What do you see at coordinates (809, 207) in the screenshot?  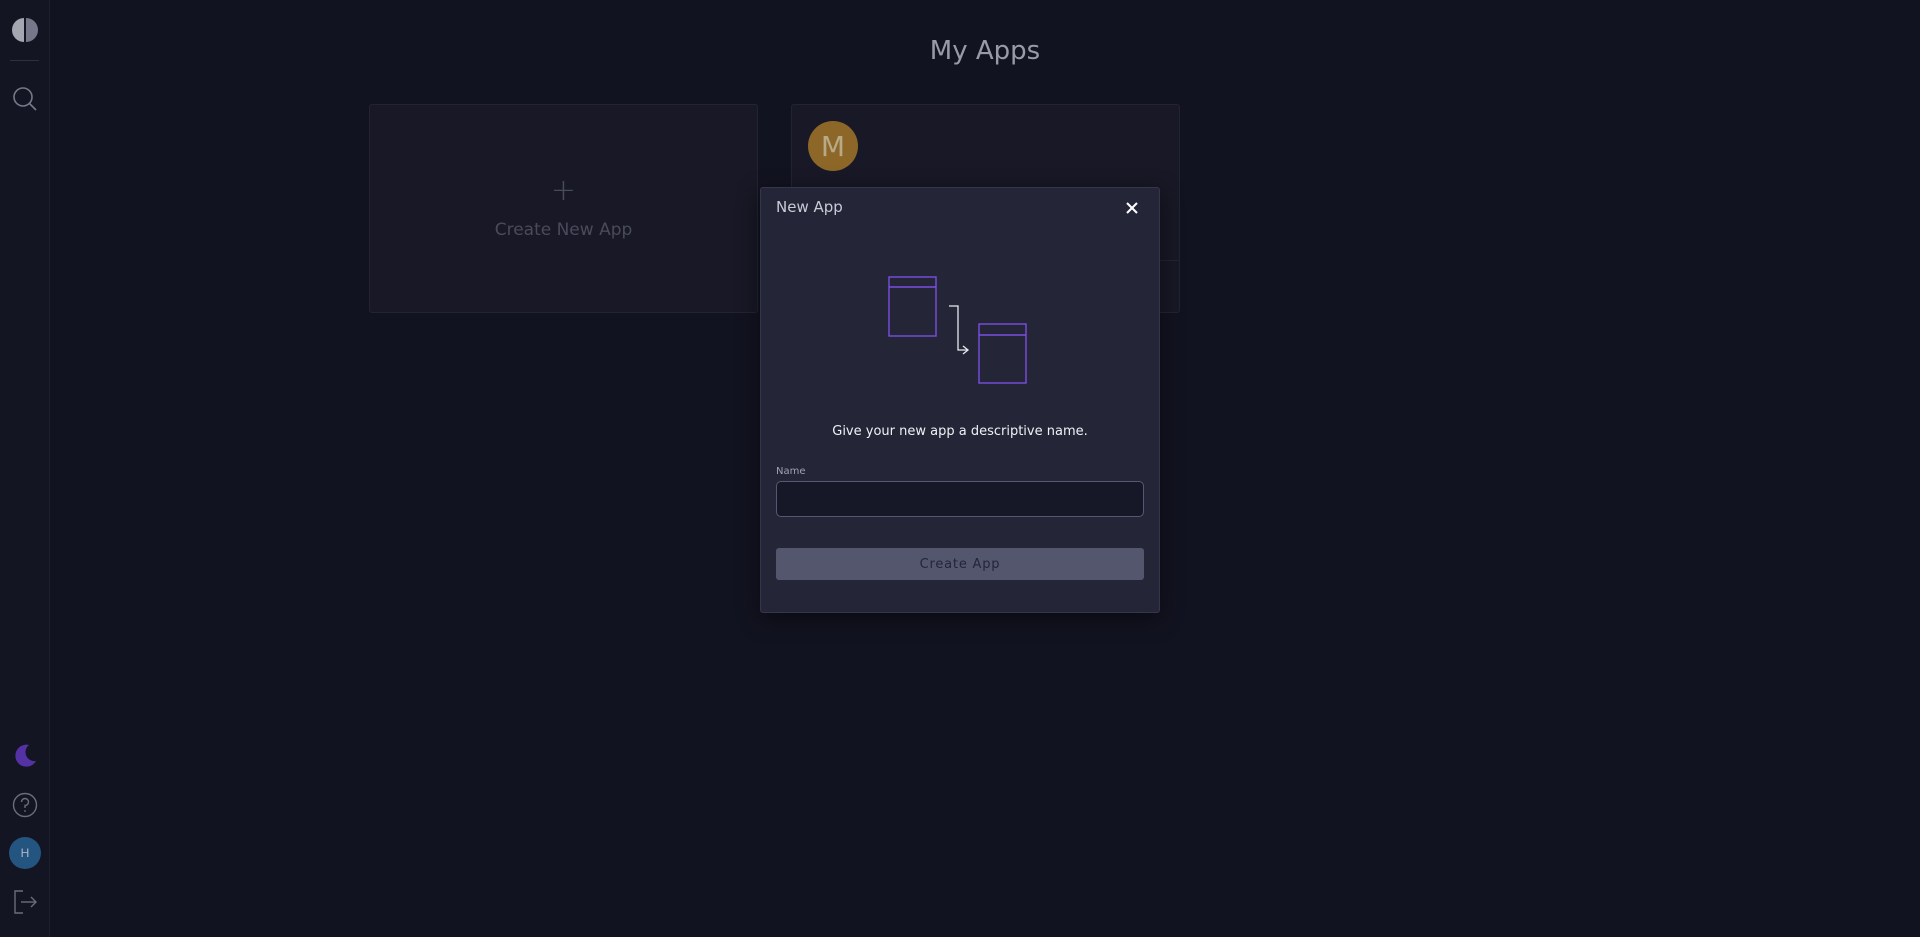 I see `modal-title: New App` at bounding box center [809, 207].